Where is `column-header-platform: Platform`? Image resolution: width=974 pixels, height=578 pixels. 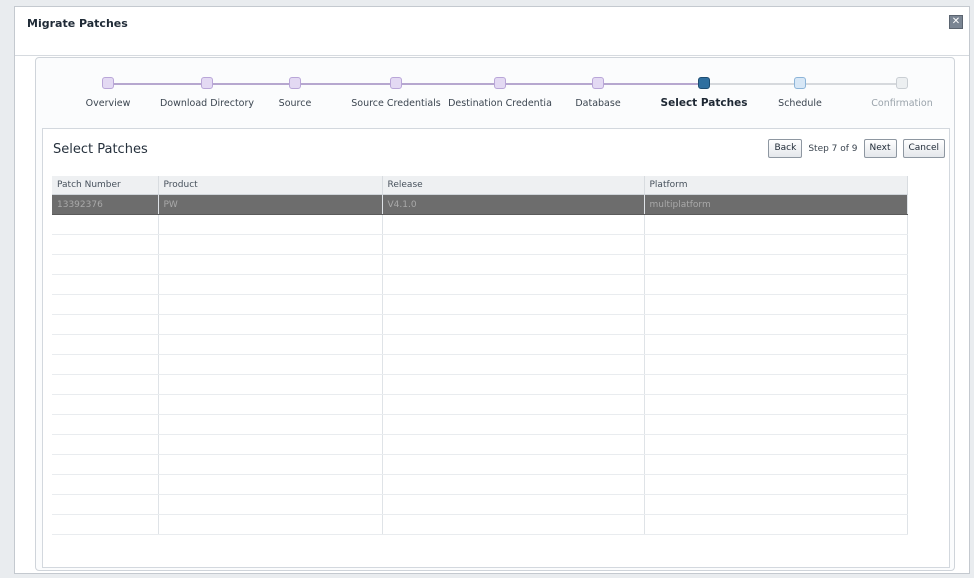
column-header-platform: Platform is located at coordinates (776, 185).